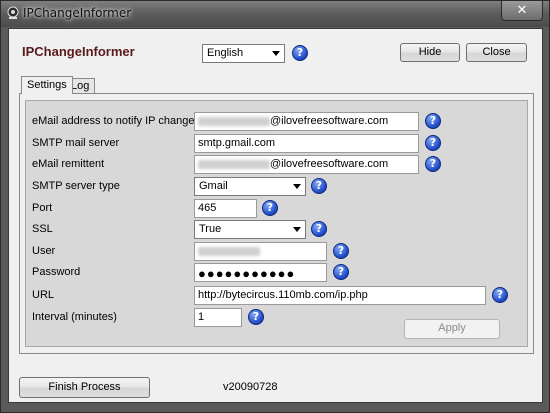 This screenshot has height=413, width=550. What do you see at coordinates (430, 52) in the screenshot?
I see `hide-button: Hide` at bounding box center [430, 52].